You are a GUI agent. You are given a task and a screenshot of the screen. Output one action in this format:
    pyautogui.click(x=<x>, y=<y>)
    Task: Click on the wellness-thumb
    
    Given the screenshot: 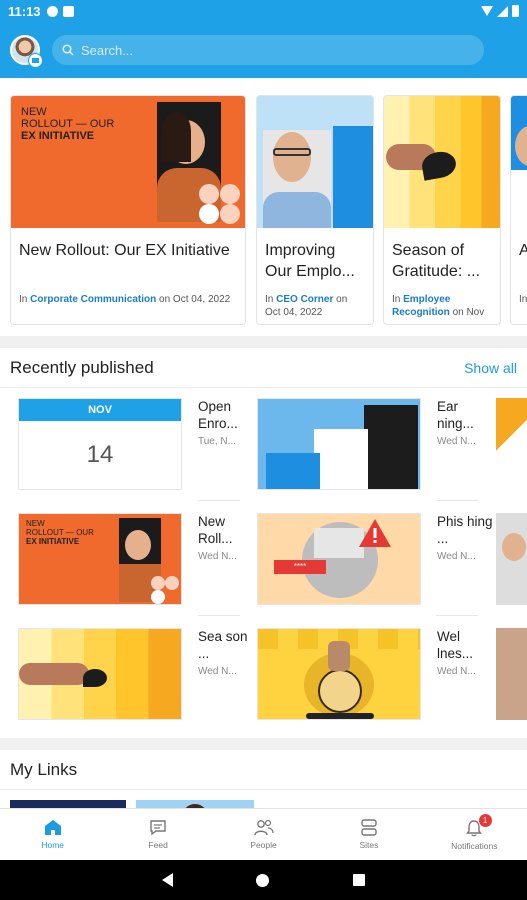 What is the action you would take?
    pyautogui.click(x=339, y=674)
    